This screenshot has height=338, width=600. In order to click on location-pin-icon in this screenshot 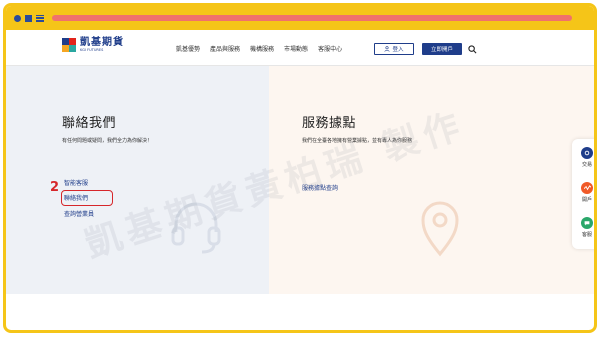, I will do `click(440, 229)`.